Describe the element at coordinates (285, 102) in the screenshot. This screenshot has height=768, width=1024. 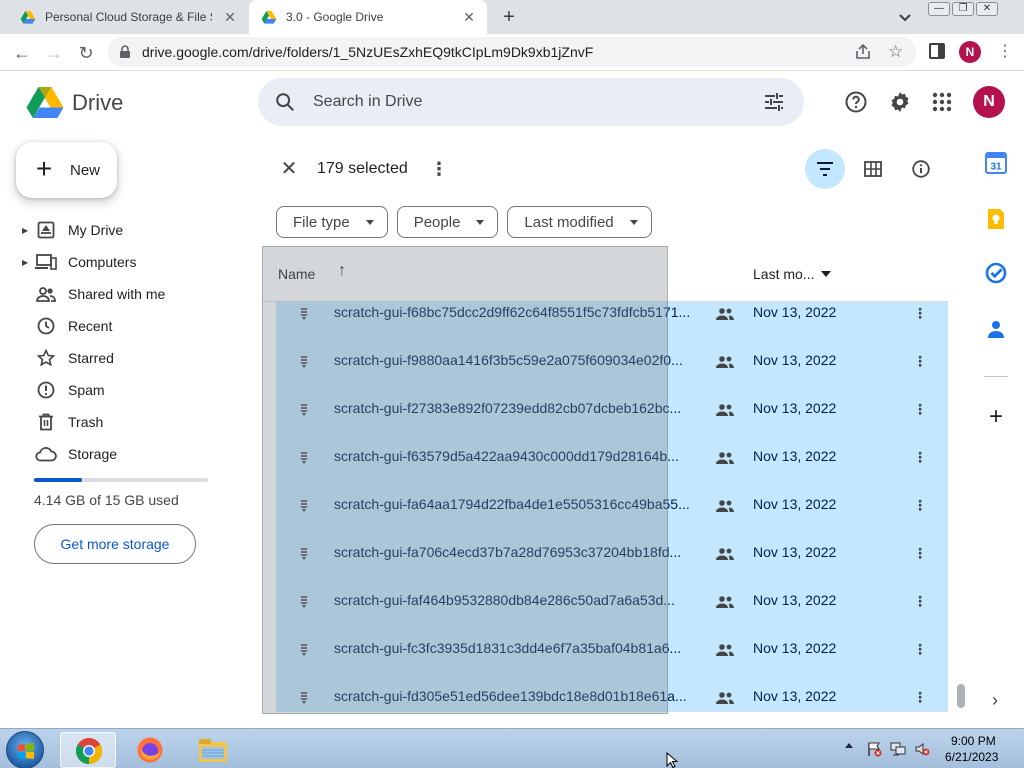
I see `search-icon` at that location.